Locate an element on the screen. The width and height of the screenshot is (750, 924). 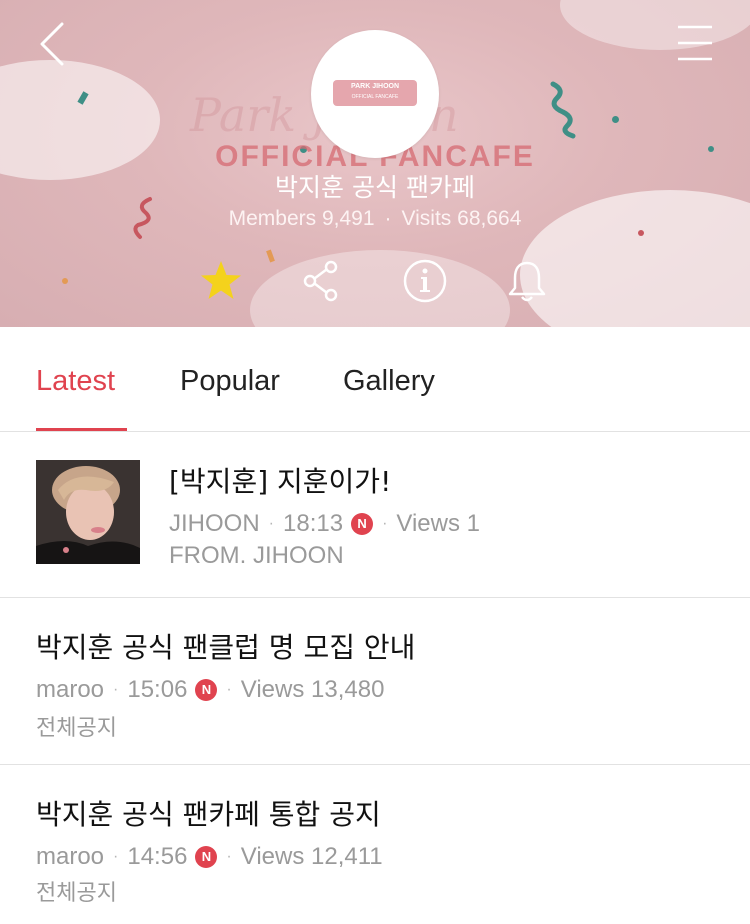
cafe-avatar-logo: PARK JIHOON OFFICIAL FANCAFE is located at coordinates (375, 93).